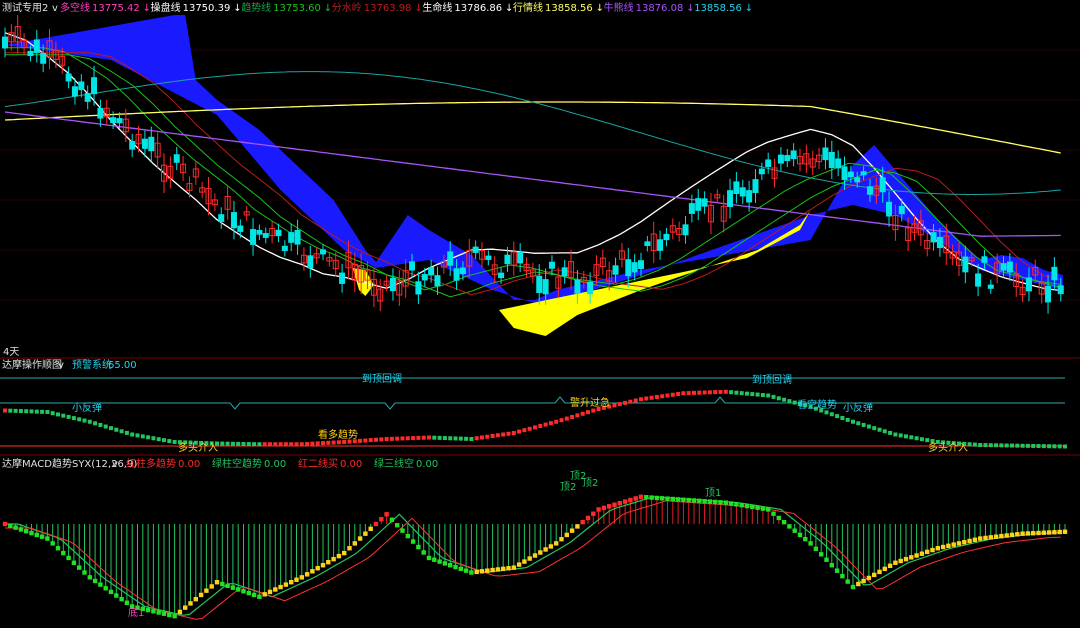  What do you see at coordinates (948, 447) in the screenshot?
I see `signal-label: 多头介入` at bounding box center [948, 447].